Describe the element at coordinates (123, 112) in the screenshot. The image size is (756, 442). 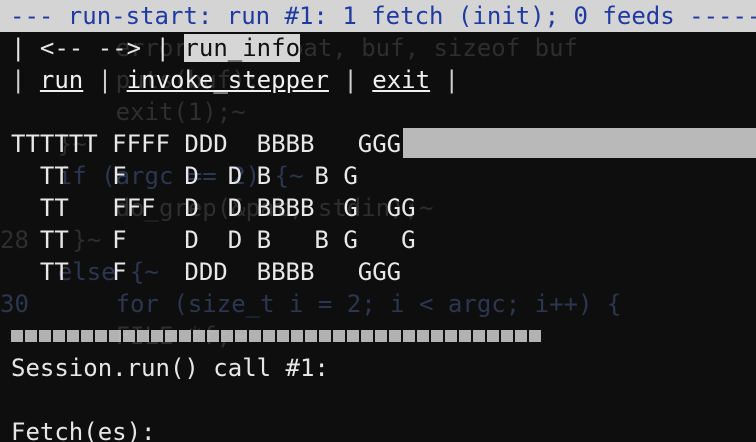
I see `background-code-line: exit(1);~` at that location.